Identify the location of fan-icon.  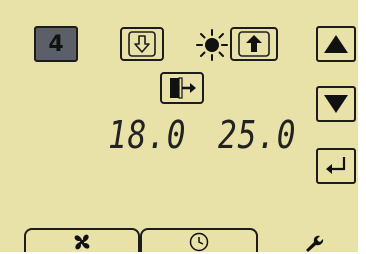
(82, 242).